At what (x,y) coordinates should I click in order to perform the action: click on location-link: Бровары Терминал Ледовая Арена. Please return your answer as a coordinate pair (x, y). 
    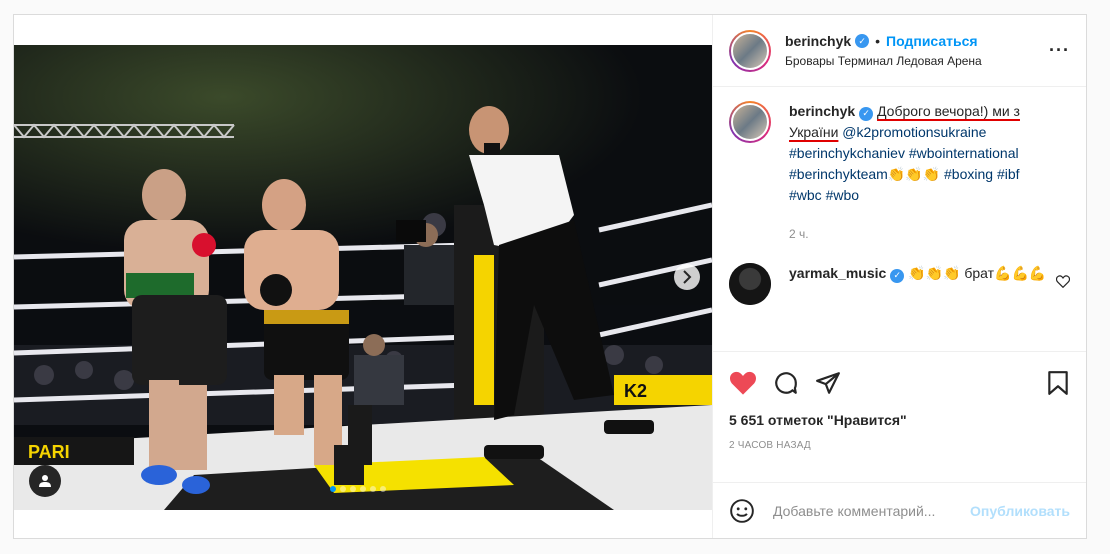
    Looking at the image, I should click on (917, 61).